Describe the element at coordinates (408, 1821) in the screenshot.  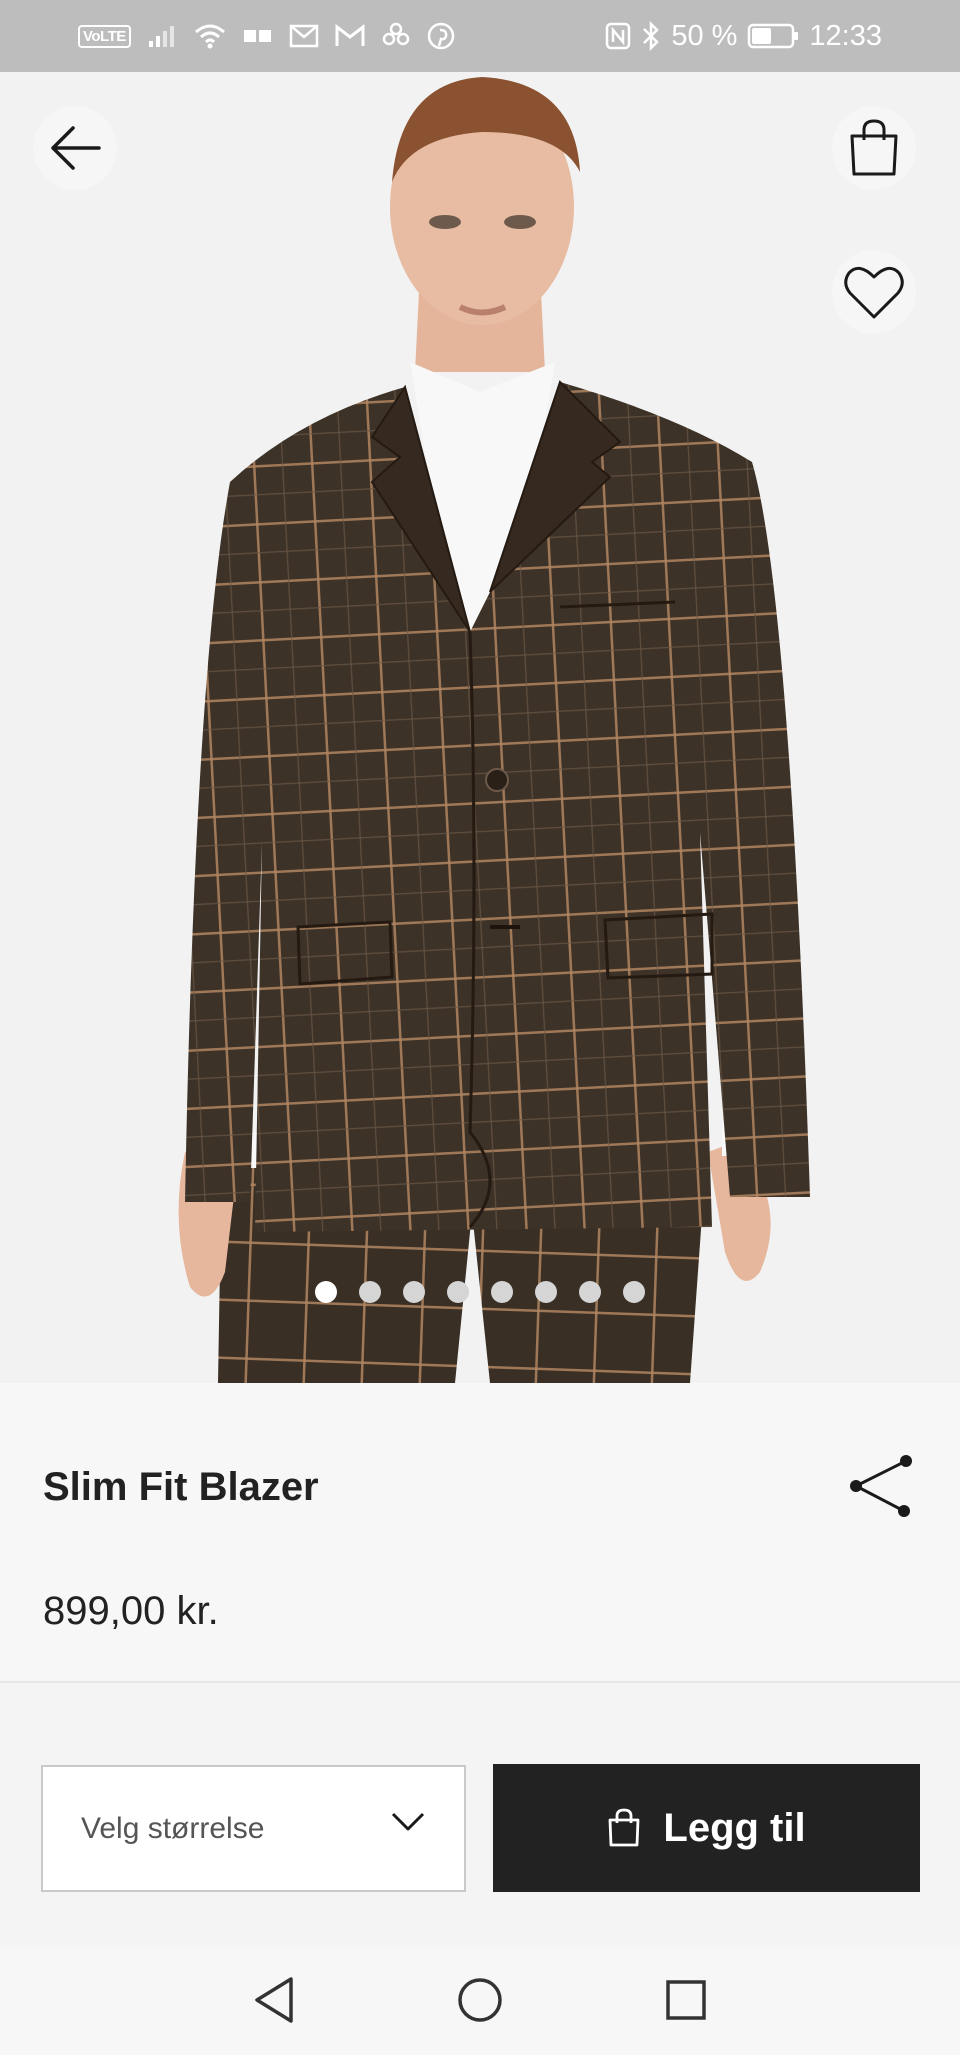
I see `chevron-down-icon` at that location.